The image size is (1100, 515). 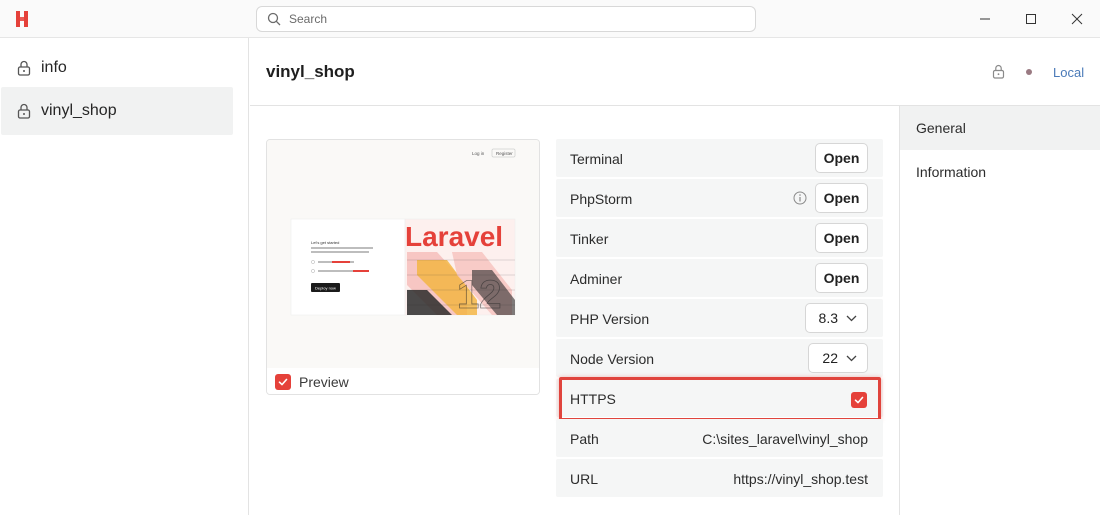 I want to click on open-adminer-button: Open, so click(x=841, y=278).